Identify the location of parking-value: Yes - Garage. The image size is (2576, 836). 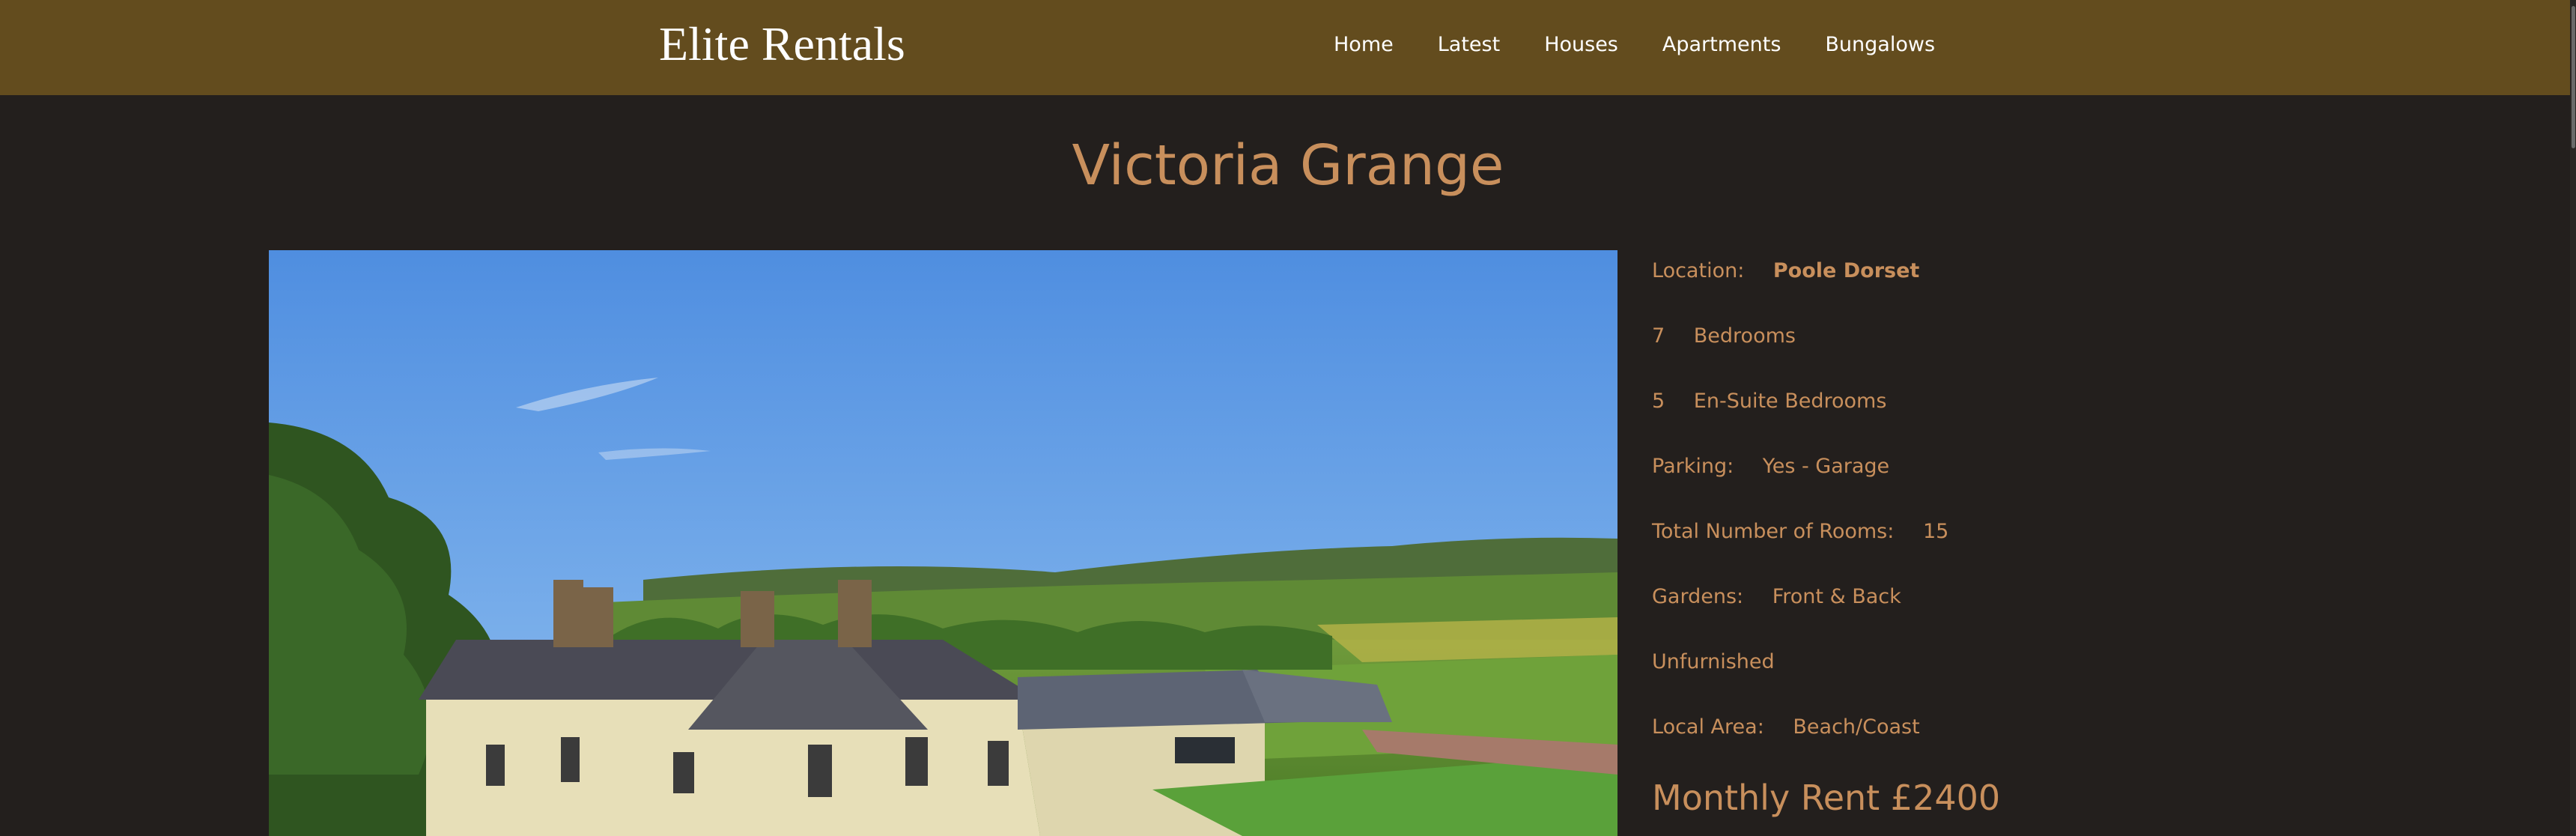
(1826, 466).